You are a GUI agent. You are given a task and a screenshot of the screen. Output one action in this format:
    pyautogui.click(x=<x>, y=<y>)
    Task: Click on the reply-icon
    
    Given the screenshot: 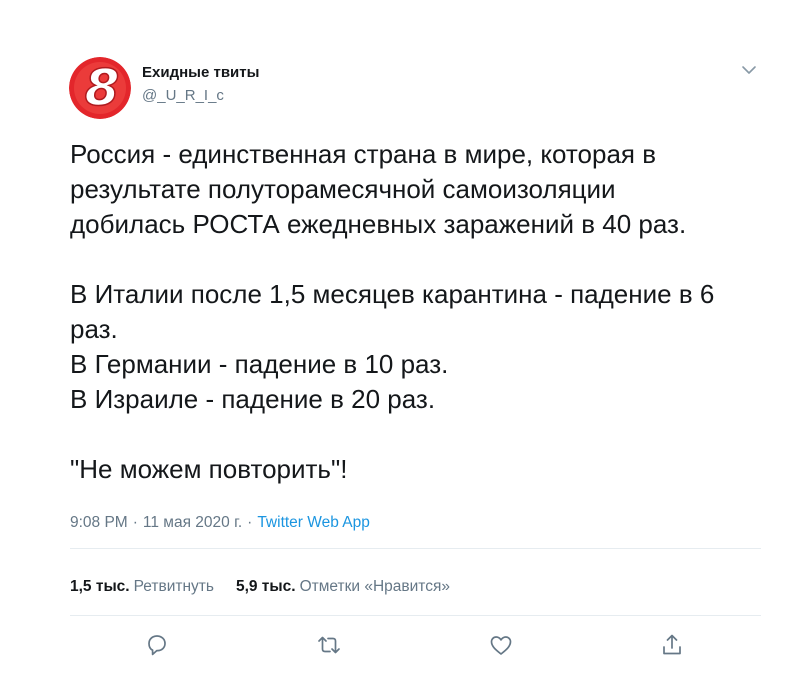 What is the action you would take?
    pyautogui.click(x=157, y=645)
    